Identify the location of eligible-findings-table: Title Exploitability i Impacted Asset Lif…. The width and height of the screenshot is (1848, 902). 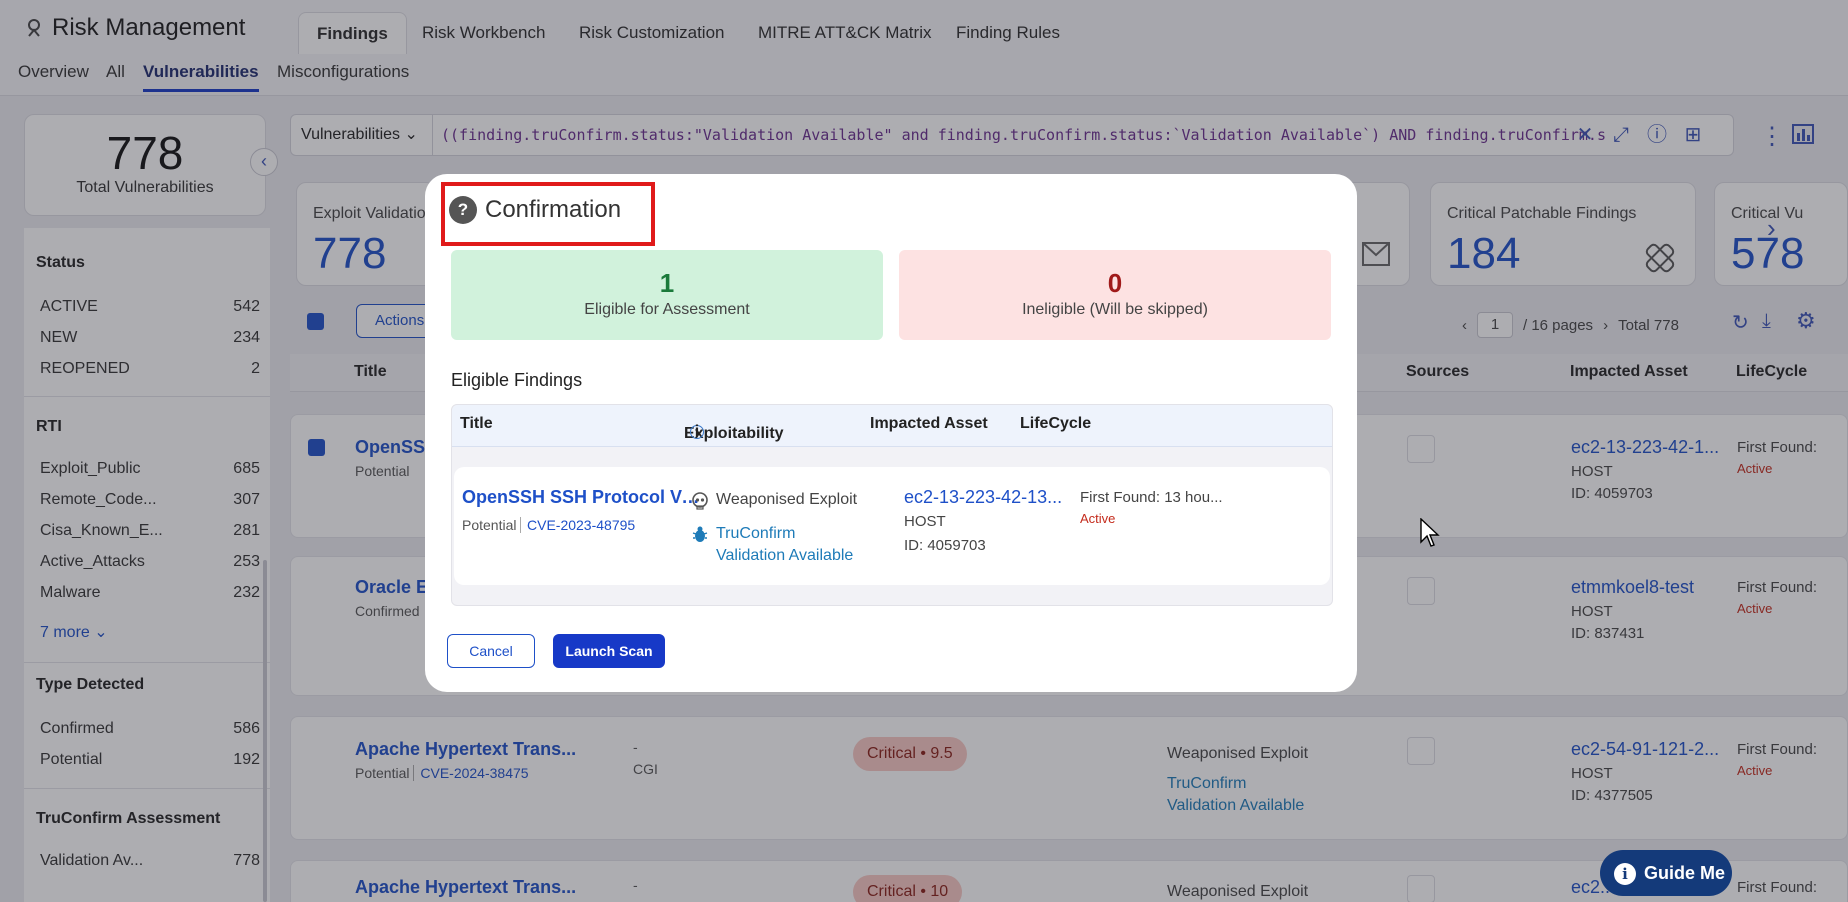
(892, 505).